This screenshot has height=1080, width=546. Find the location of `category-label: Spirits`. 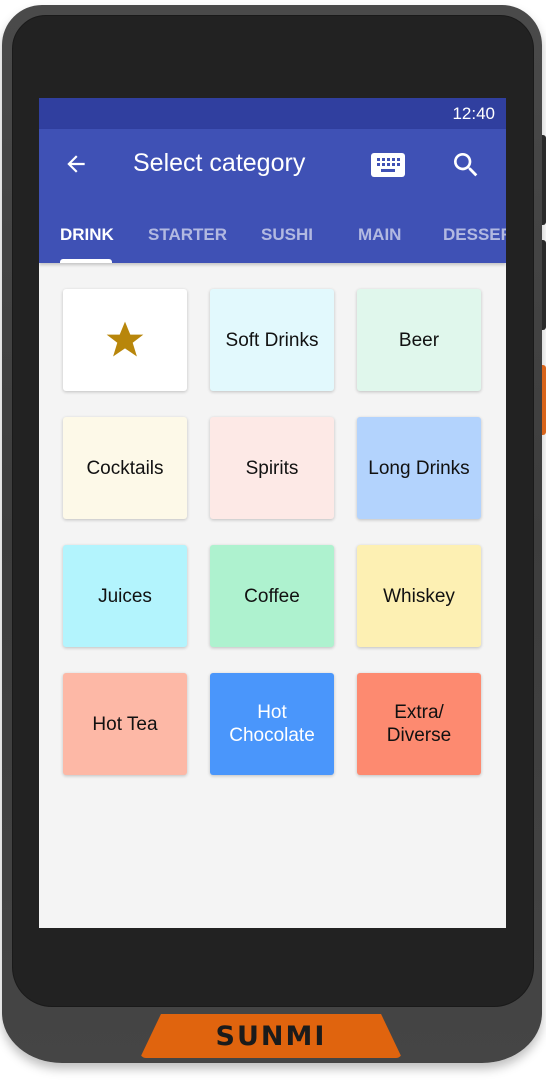

category-label: Spirits is located at coordinates (272, 468).